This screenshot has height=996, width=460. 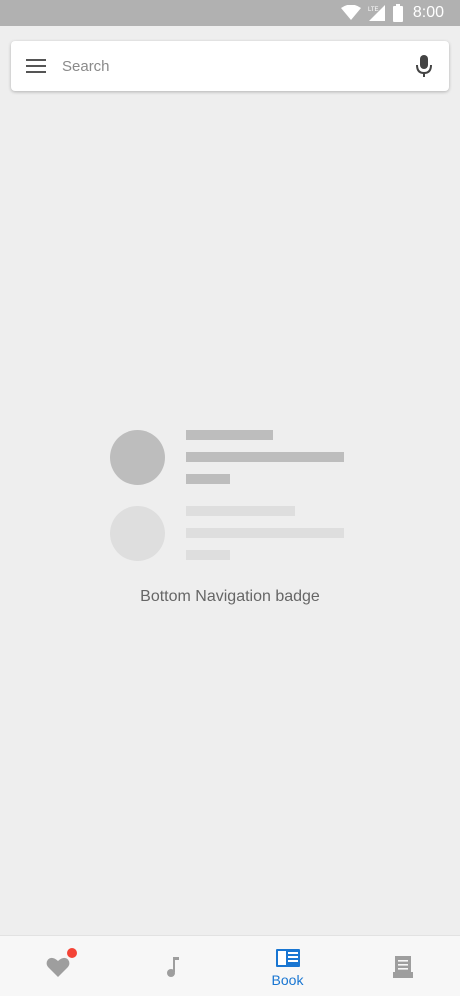 I want to click on search-bar: Search, so click(x=230, y=66).